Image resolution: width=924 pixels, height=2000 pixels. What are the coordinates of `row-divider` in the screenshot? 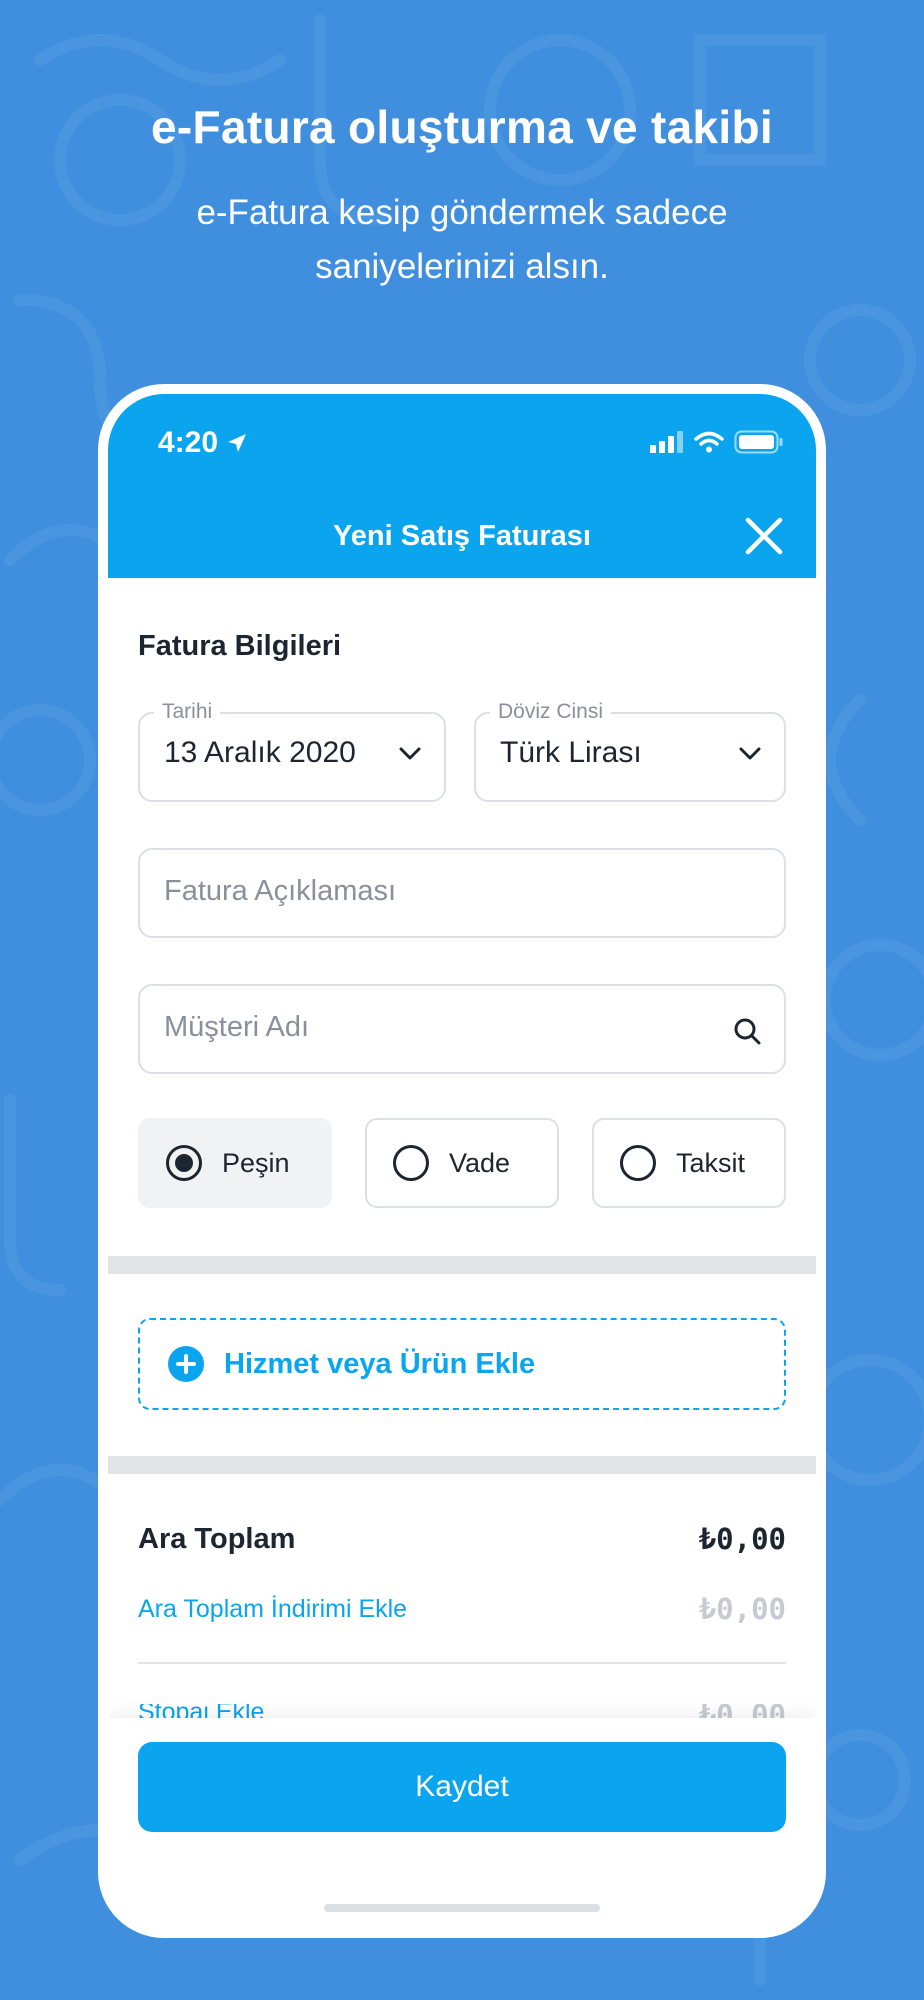 It's located at (462, 1663).